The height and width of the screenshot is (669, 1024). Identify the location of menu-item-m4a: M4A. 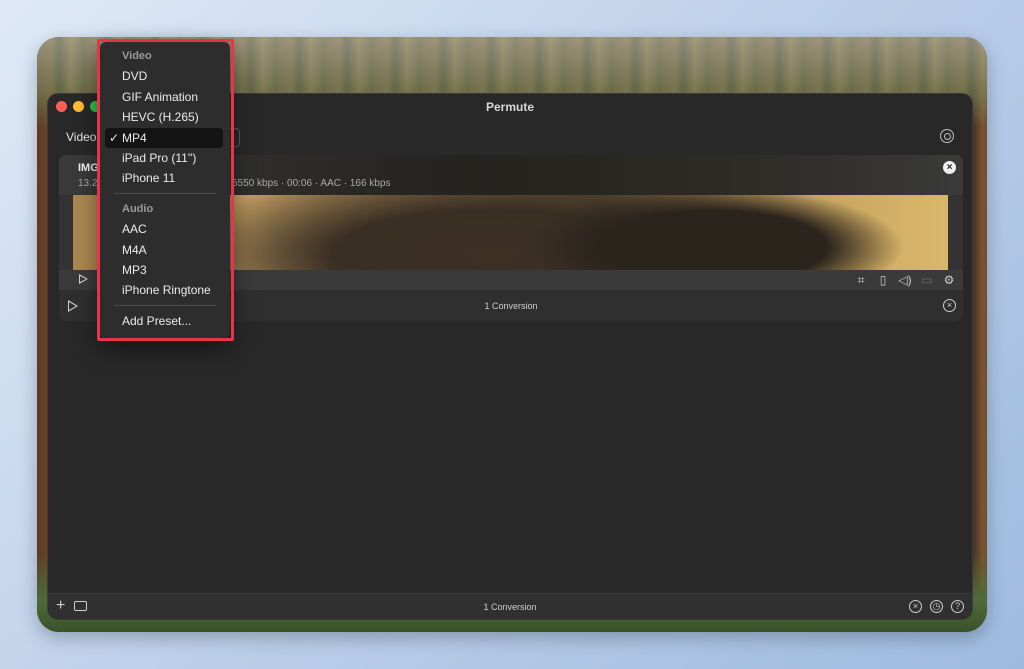
(165, 250).